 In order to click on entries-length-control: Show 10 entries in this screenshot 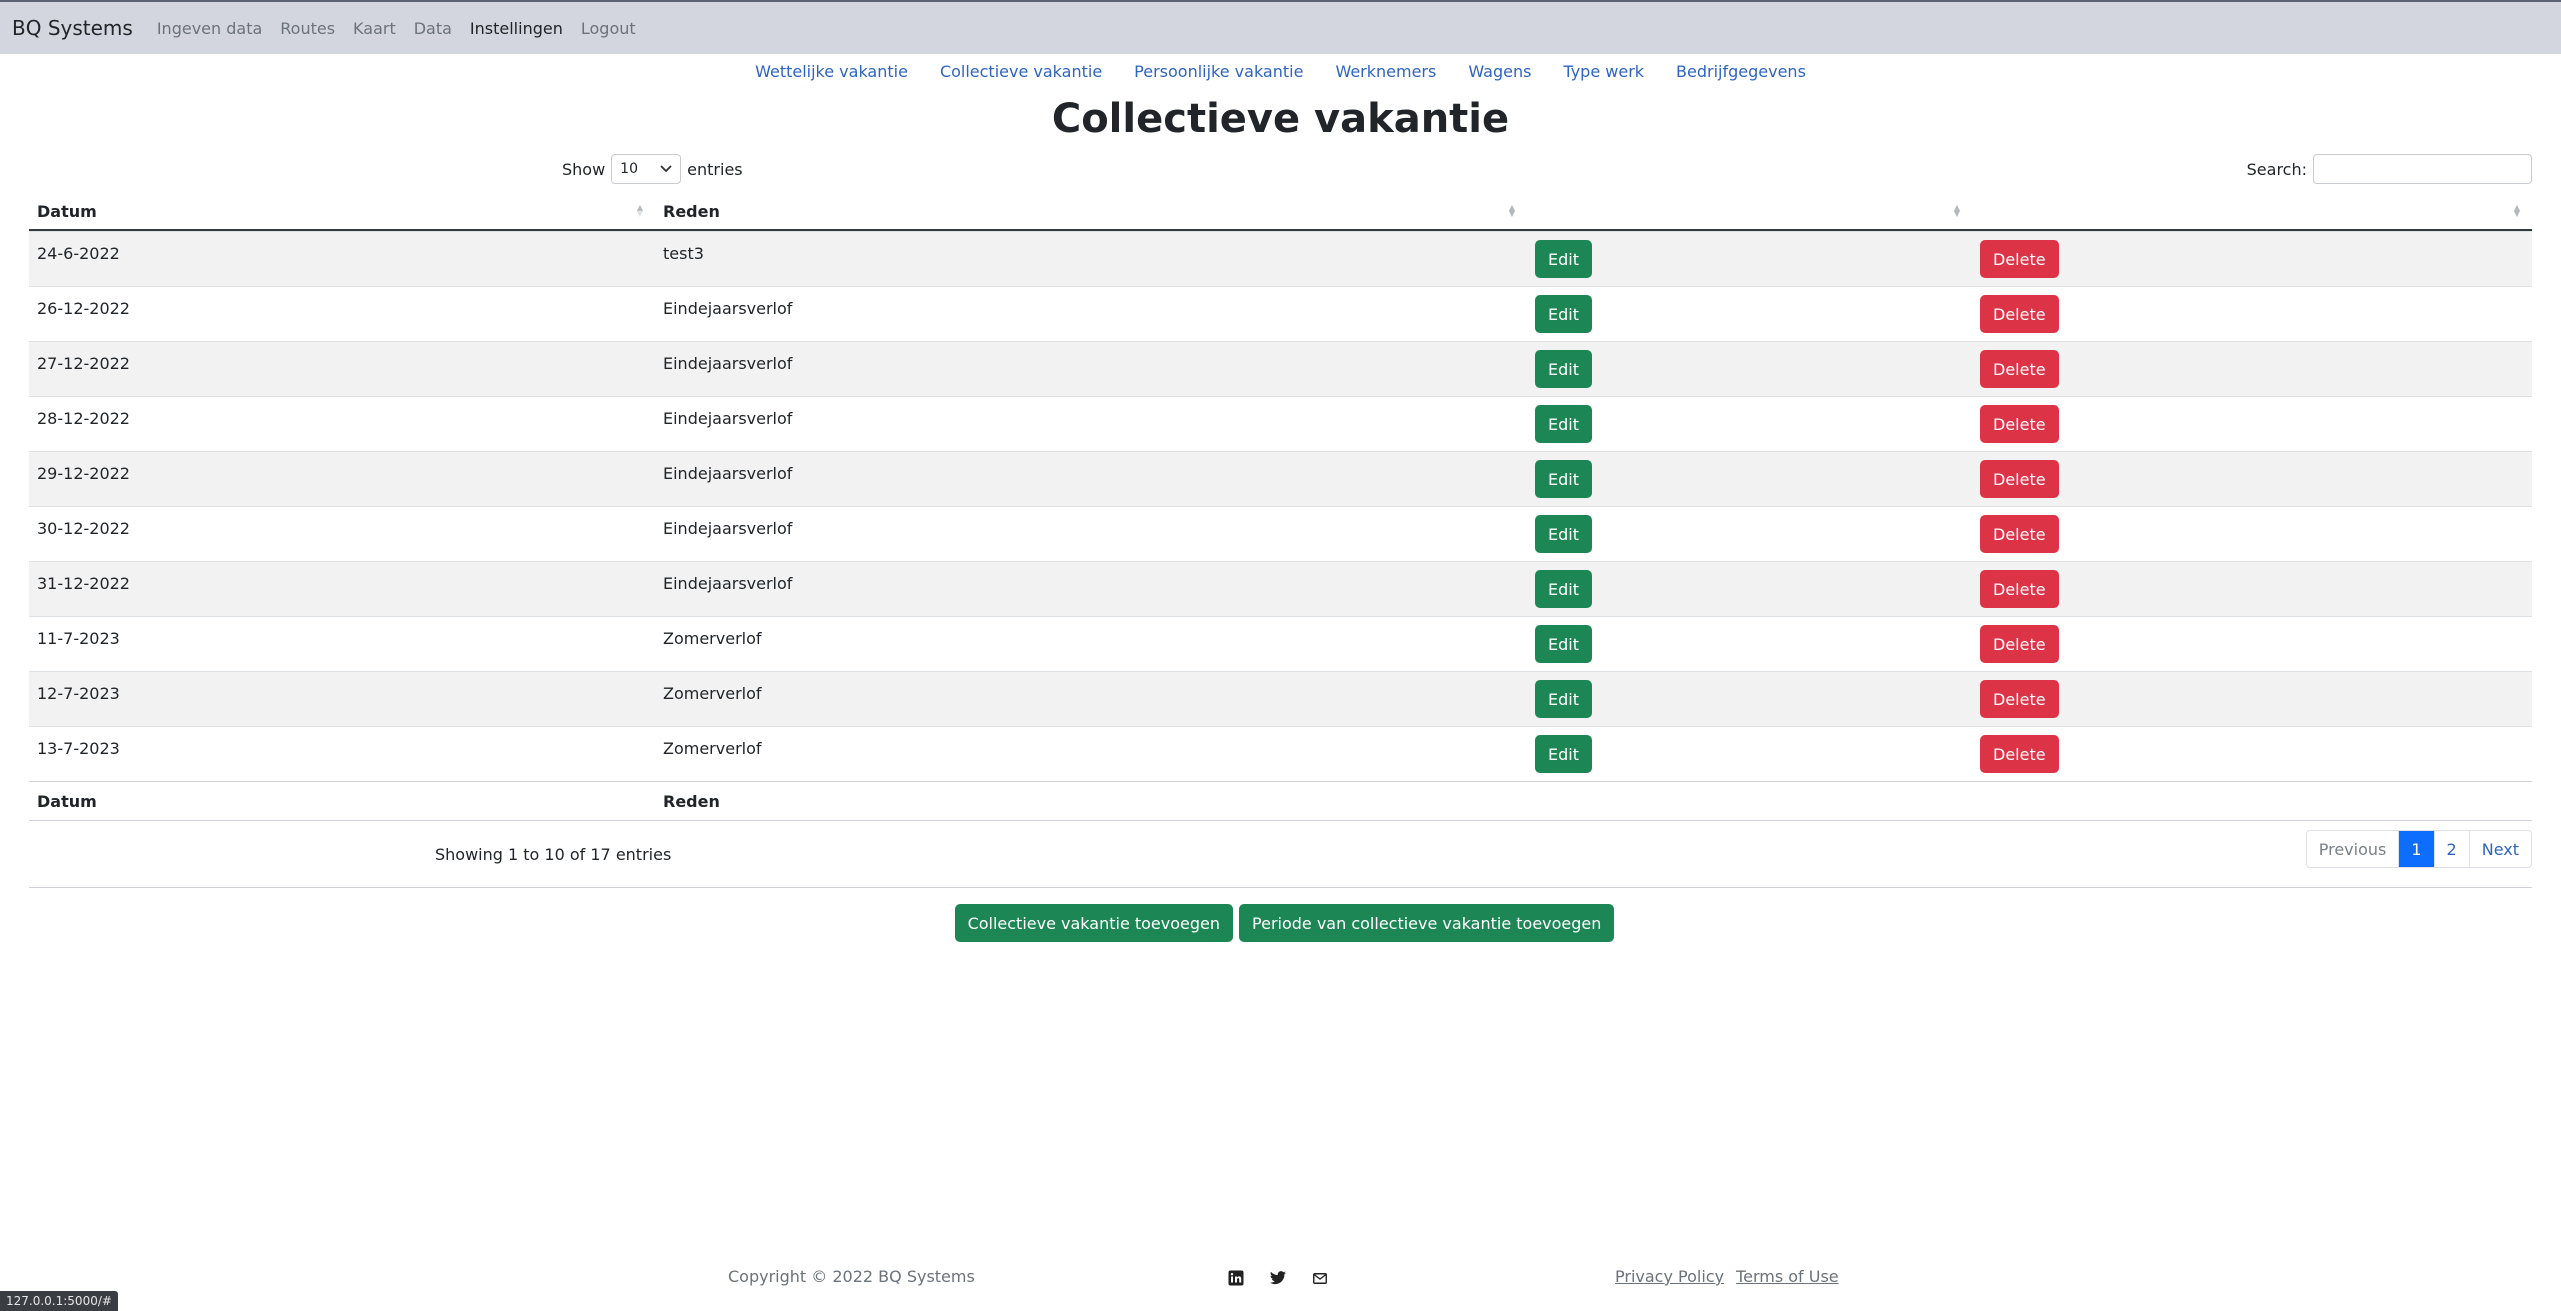, I will do `click(652, 169)`.